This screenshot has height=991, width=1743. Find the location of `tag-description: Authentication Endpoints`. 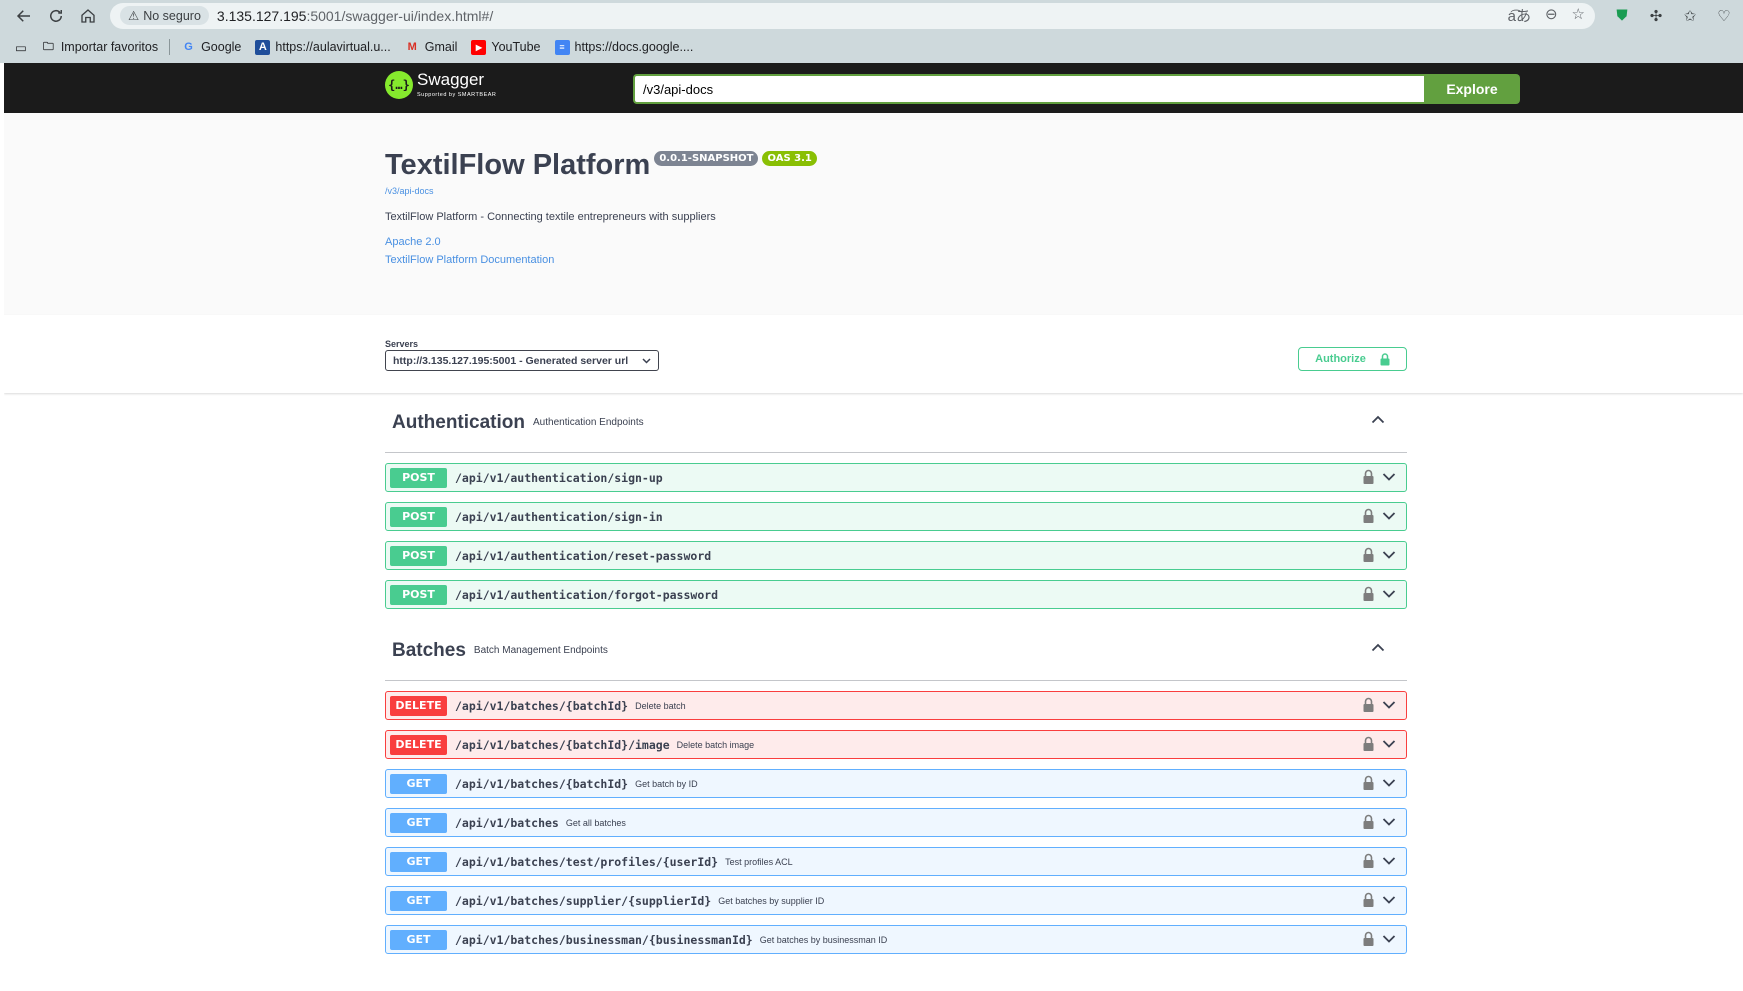

tag-description: Authentication Endpoints is located at coordinates (588, 422).